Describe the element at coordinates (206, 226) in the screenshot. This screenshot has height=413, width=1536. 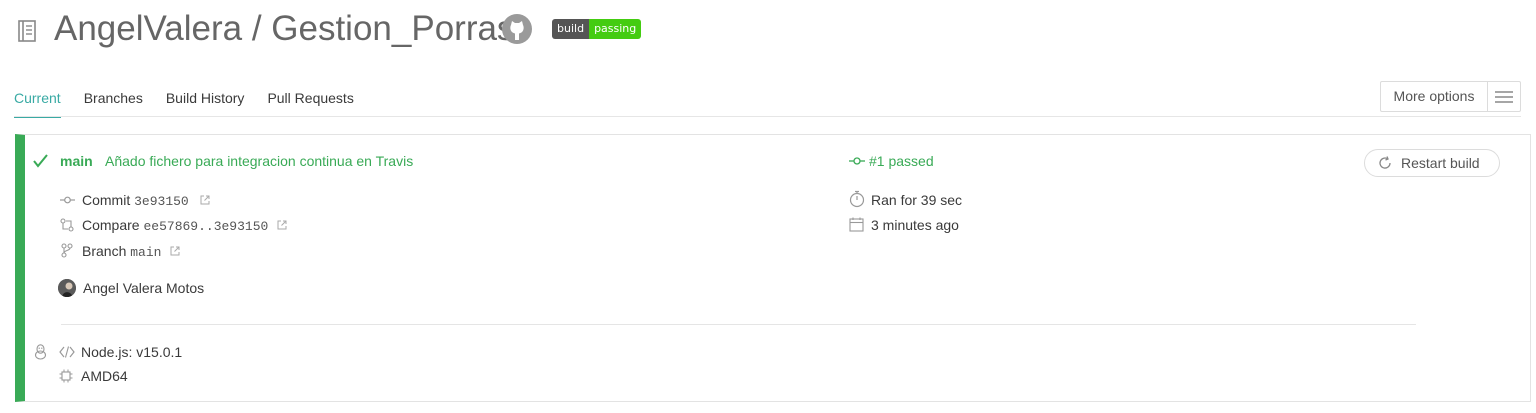
I see `compare-range: ee57869..3e93150` at that location.